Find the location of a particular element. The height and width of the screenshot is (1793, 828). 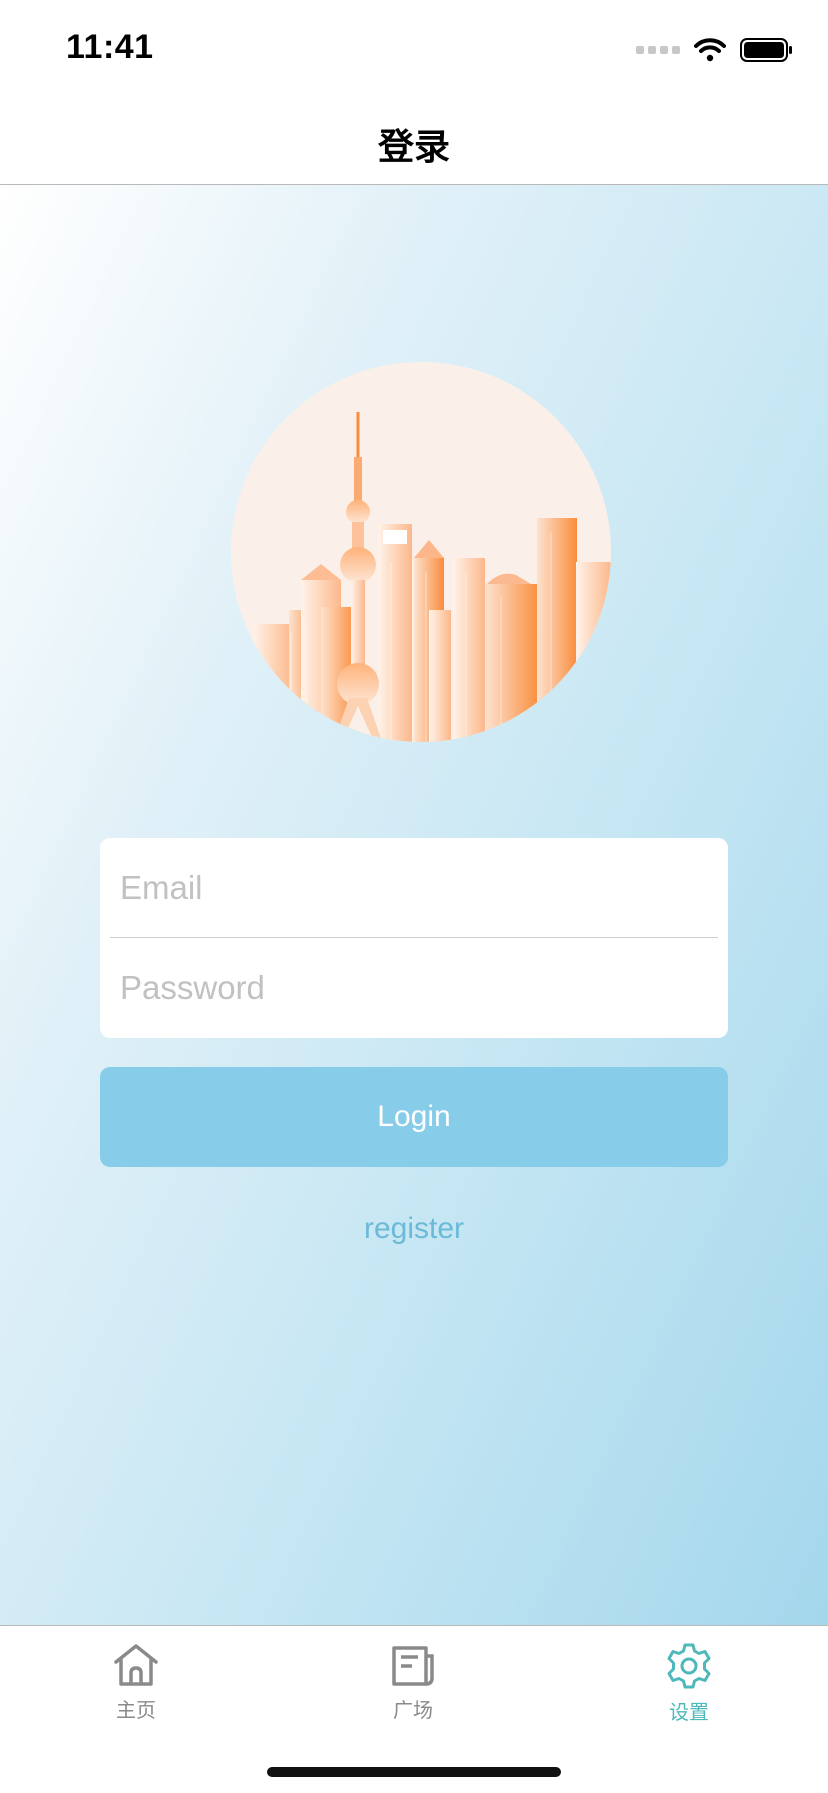

city-skyline-illustration is located at coordinates (421, 552).